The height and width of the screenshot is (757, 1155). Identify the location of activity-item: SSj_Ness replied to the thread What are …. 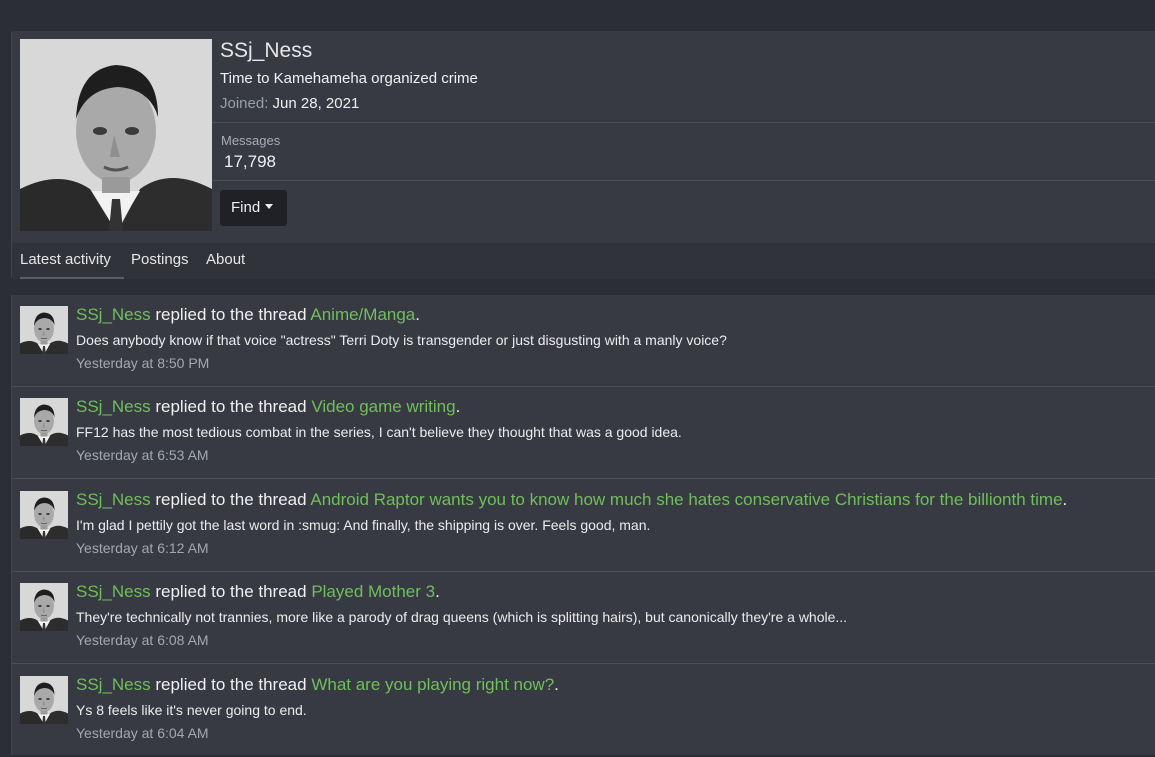
(583, 711).